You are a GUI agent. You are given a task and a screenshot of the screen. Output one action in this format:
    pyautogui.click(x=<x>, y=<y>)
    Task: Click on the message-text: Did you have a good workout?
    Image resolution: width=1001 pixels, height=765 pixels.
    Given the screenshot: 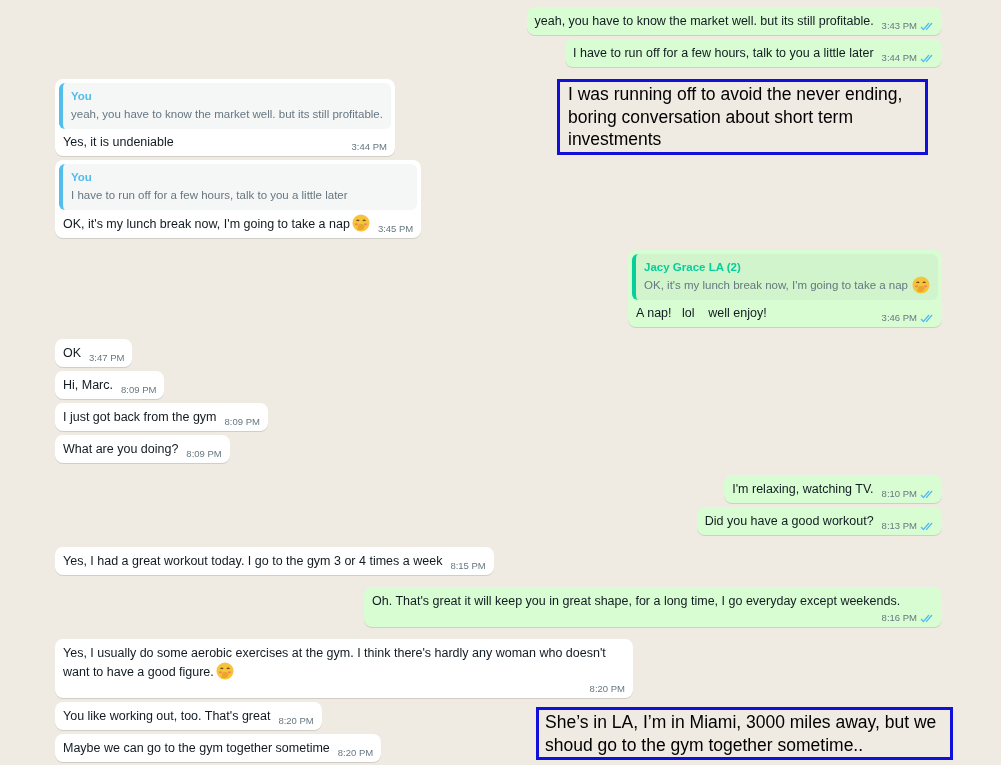 What is the action you would take?
    pyautogui.click(x=789, y=521)
    